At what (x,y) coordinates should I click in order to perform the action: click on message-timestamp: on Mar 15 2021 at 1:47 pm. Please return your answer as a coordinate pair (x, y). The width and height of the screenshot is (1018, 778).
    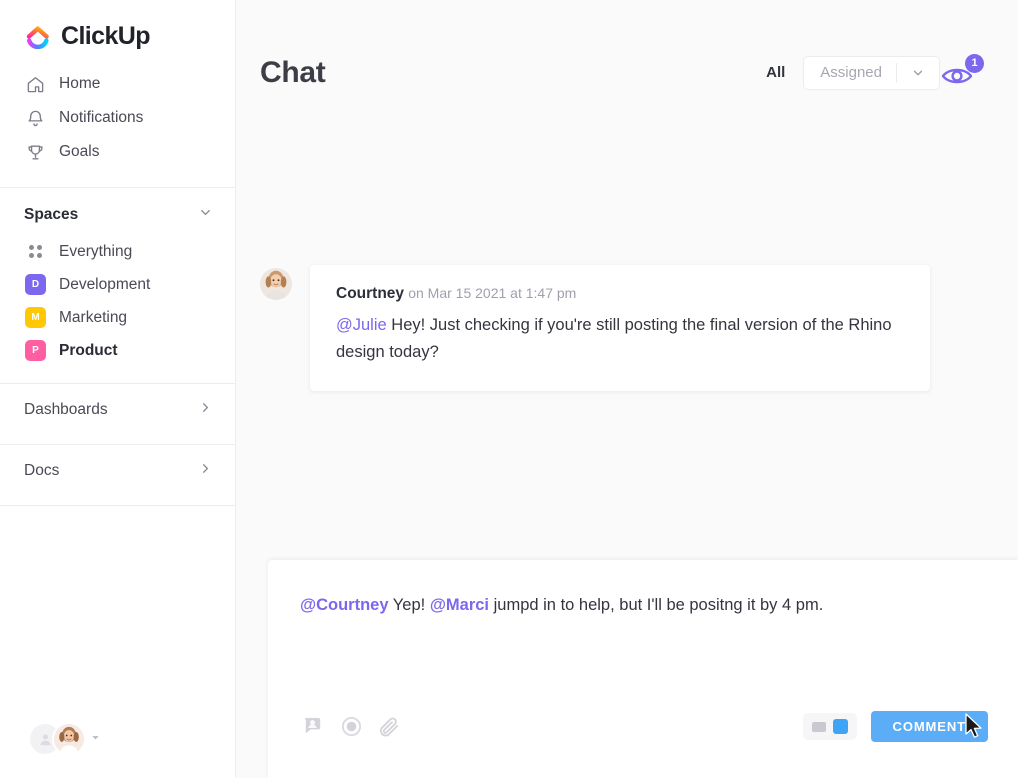
    Looking at the image, I should click on (492, 293).